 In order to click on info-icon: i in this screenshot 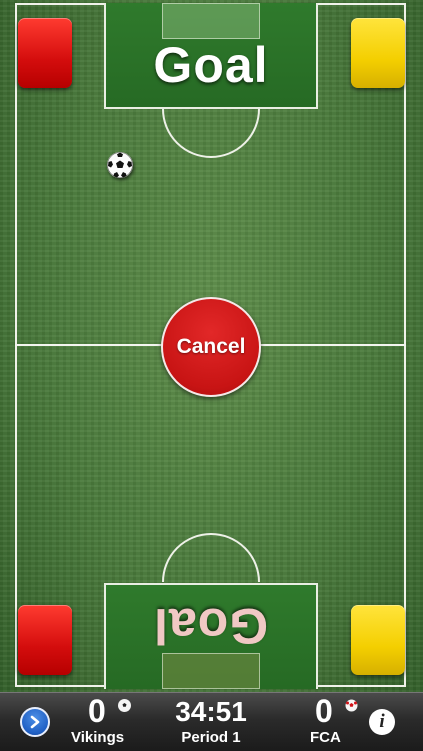, I will do `click(382, 722)`.